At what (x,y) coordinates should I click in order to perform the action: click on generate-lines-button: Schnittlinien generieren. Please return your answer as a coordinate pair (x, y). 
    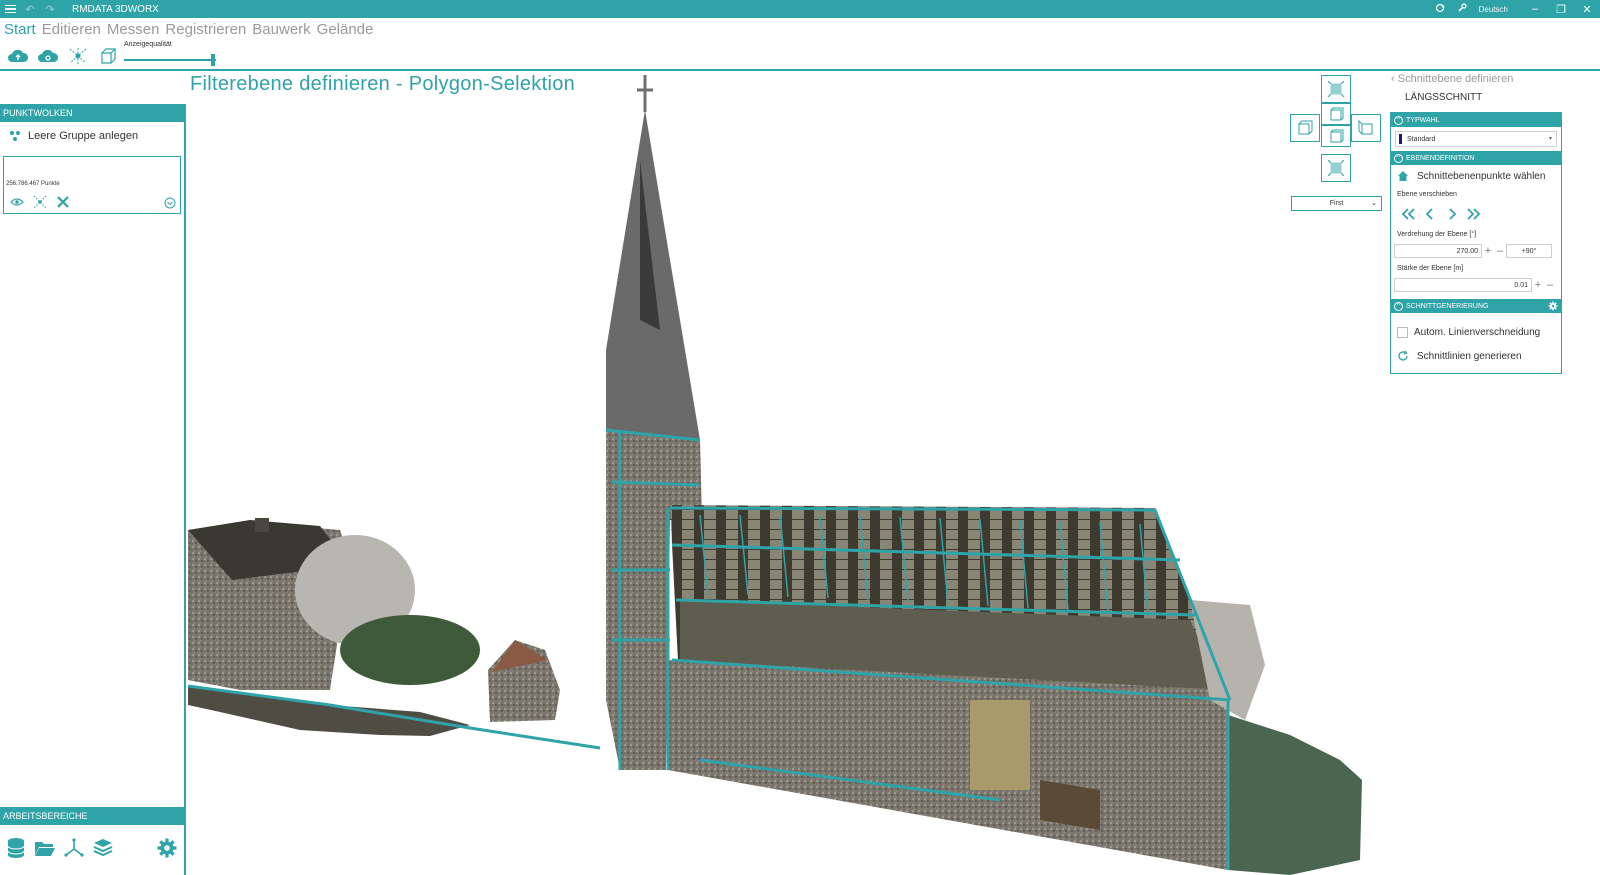
    Looking at the image, I should click on (1476, 356).